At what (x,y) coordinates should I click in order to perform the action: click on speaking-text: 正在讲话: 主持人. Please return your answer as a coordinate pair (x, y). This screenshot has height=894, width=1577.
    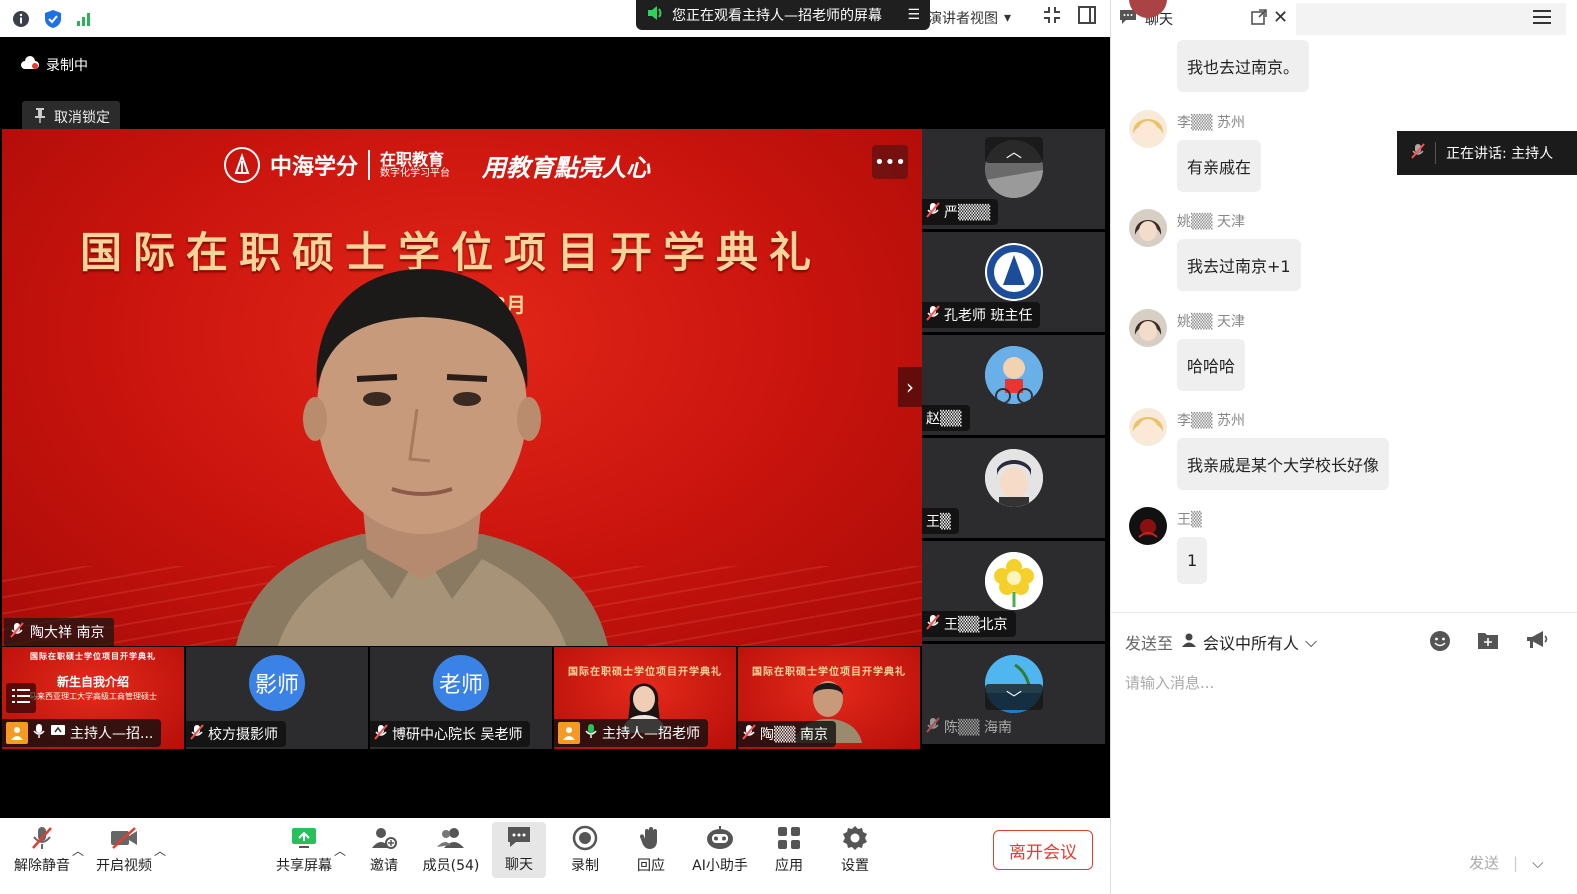
    Looking at the image, I should click on (1500, 154).